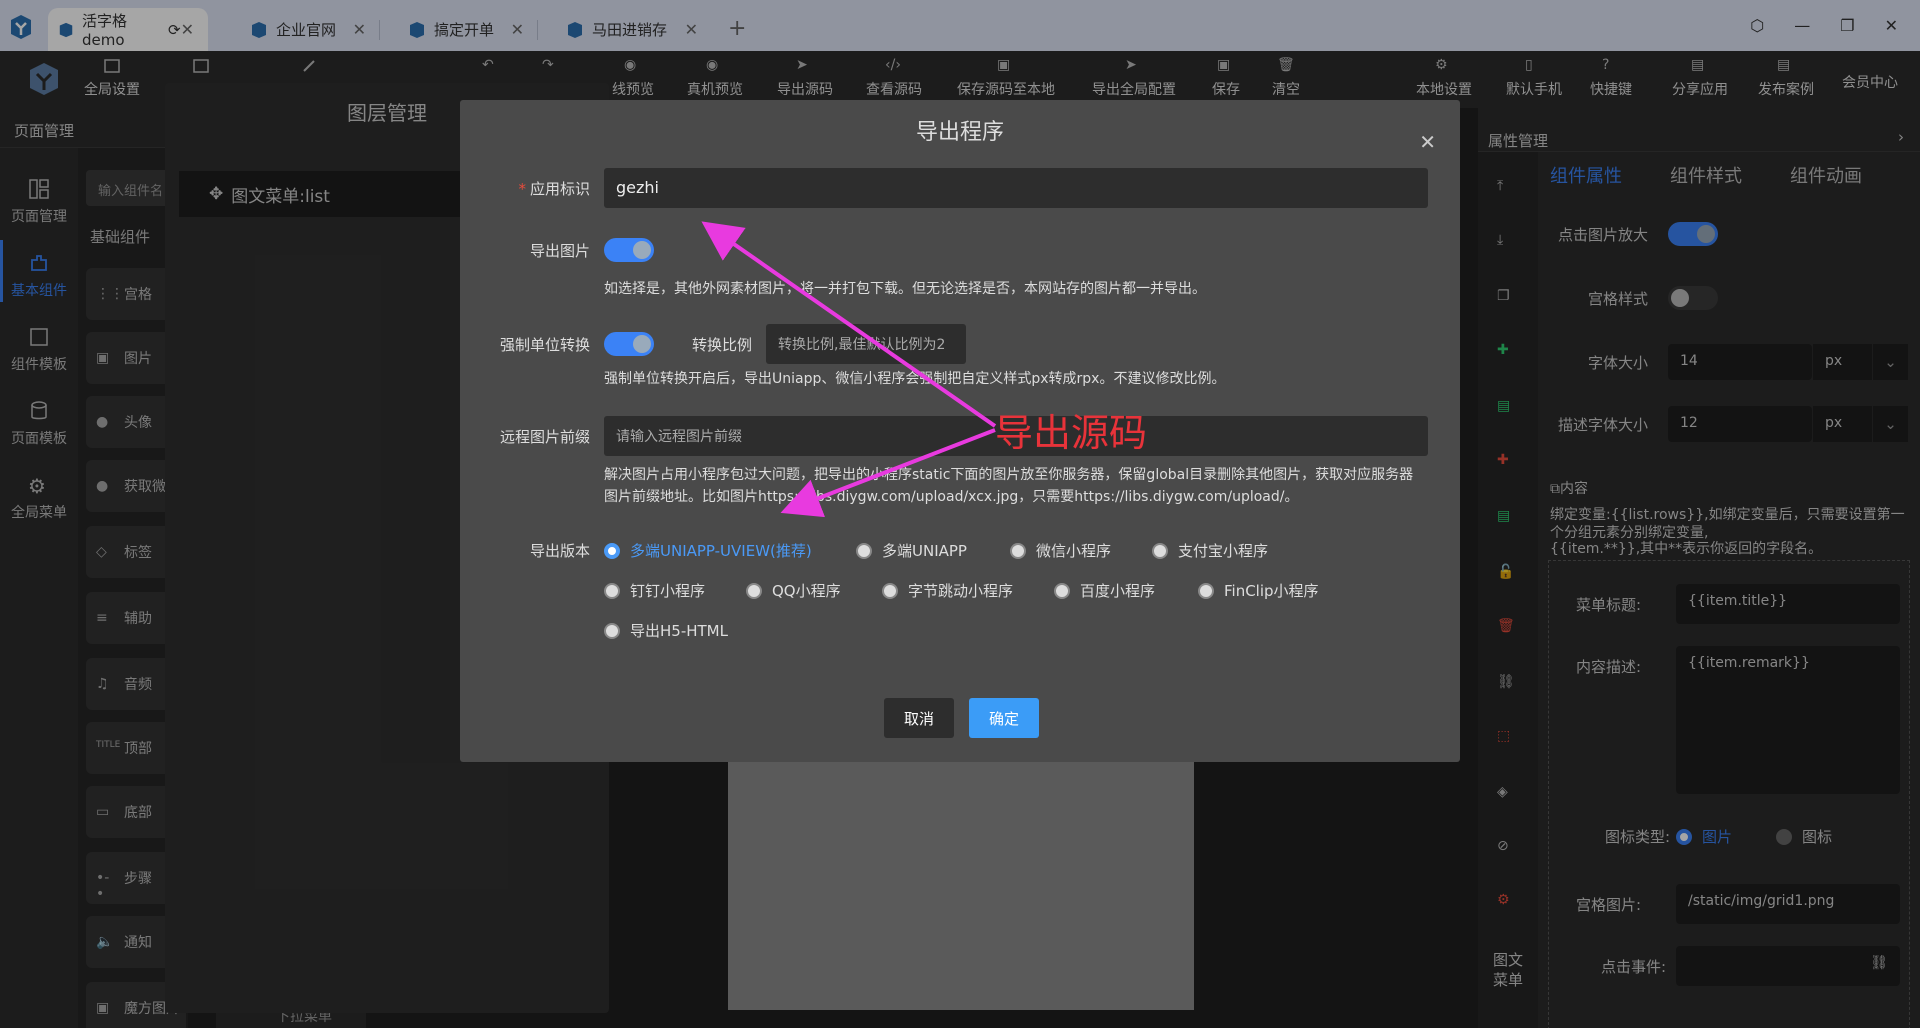  I want to click on cancel-button: 取消, so click(919, 718).